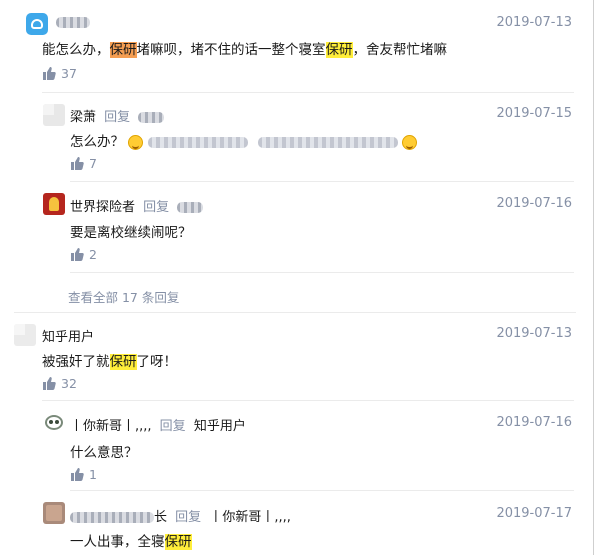 The width and height of the screenshot is (600, 555). What do you see at coordinates (123, 296) in the screenshot?
I see `view-all-replies-link: 查看全部 17 条回复` at bounding box center [123, 296].